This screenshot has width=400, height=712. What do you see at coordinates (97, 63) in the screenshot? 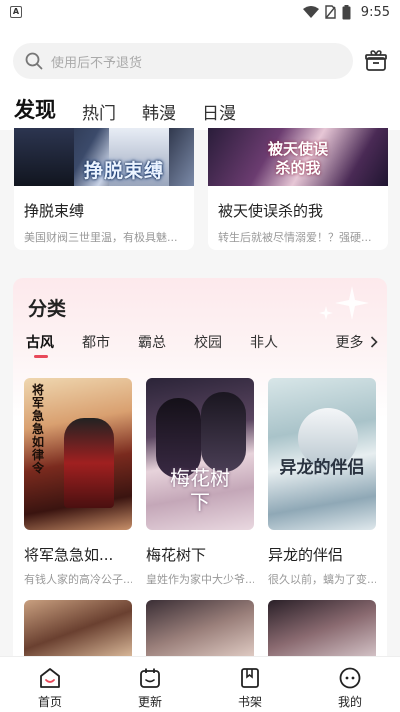
I see `search-placeholder: 使用后不予退货` at bounding box center [97, 63].